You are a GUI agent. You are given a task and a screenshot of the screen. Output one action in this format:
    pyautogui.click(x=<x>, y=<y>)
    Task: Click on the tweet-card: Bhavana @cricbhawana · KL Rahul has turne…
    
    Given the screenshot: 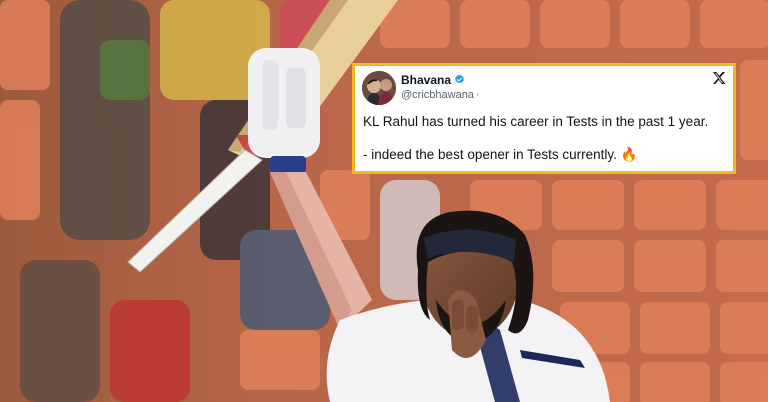 What is the action you would take?
    pyautogui.click(x=544, y=118)
    